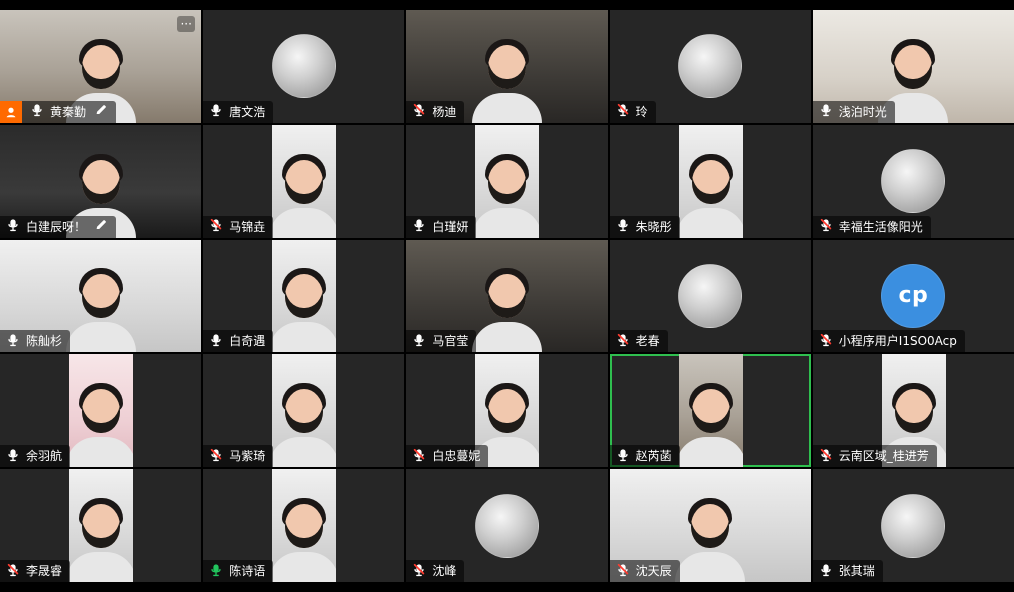  I want to click on participant-tile: 白奇遇, so click(304, 296).